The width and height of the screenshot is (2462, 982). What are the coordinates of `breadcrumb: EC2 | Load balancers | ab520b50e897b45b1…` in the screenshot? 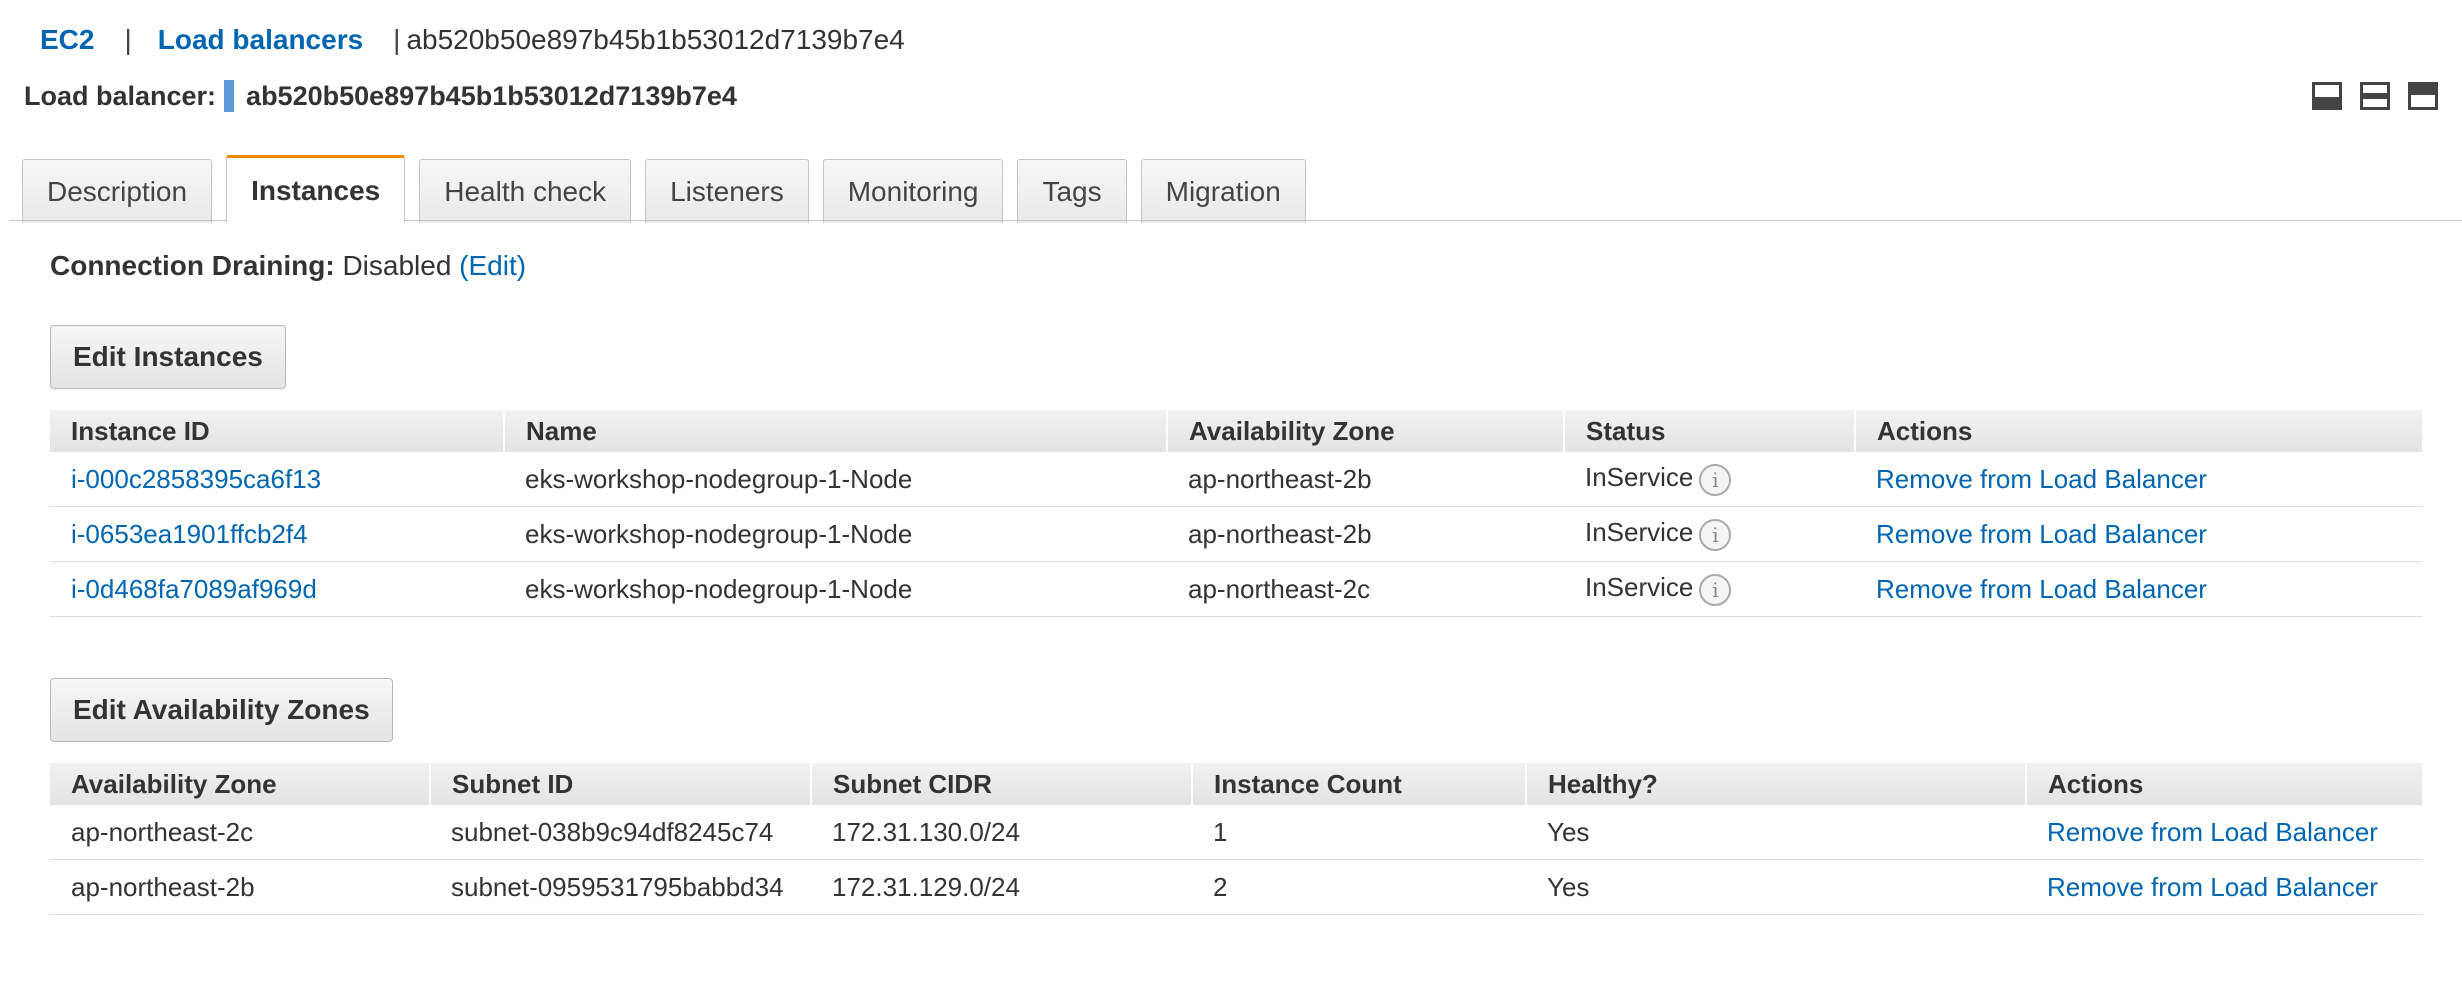 It's located at (472, 40).